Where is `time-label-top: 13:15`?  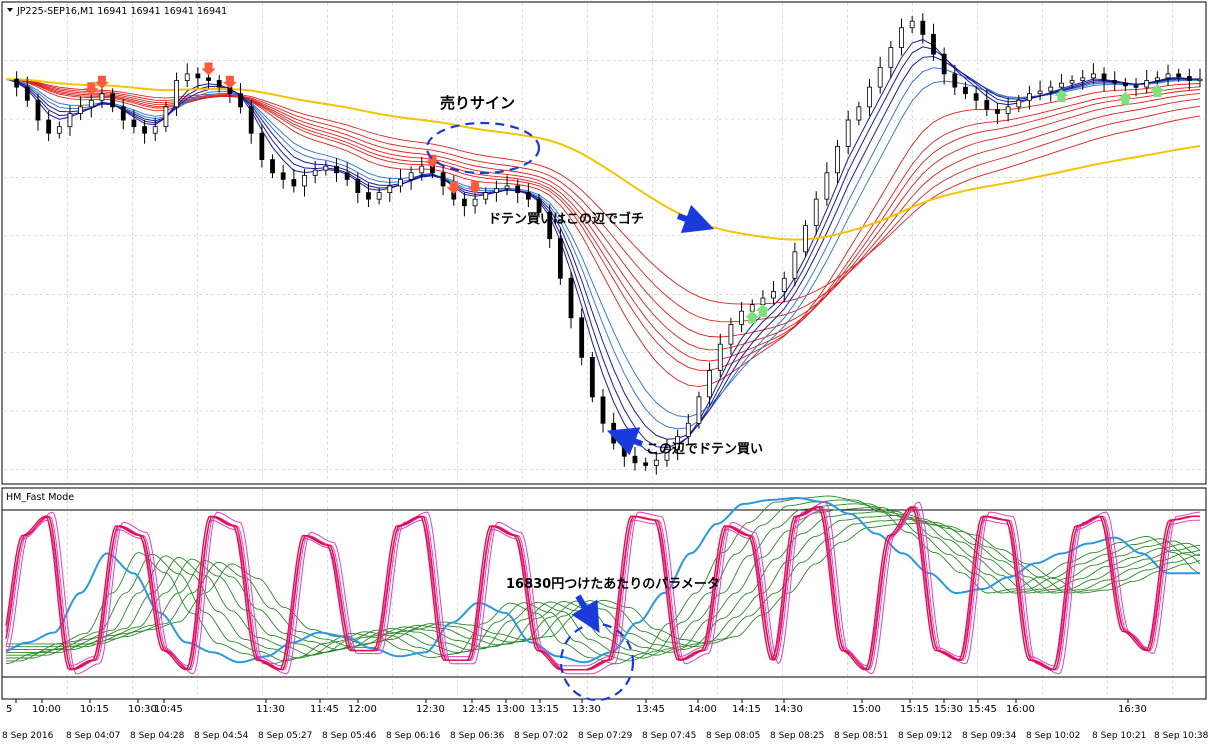 time-label-top: 13:15 is located at coordinates (544, 709).